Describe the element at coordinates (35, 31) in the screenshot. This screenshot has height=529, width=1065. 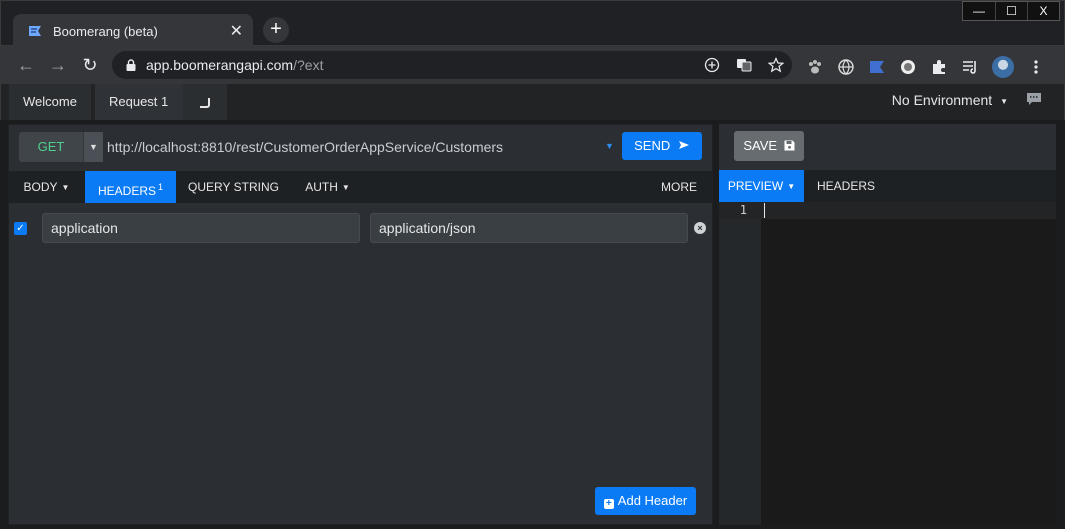
I see `boomerang-favicon-icon` at that location.